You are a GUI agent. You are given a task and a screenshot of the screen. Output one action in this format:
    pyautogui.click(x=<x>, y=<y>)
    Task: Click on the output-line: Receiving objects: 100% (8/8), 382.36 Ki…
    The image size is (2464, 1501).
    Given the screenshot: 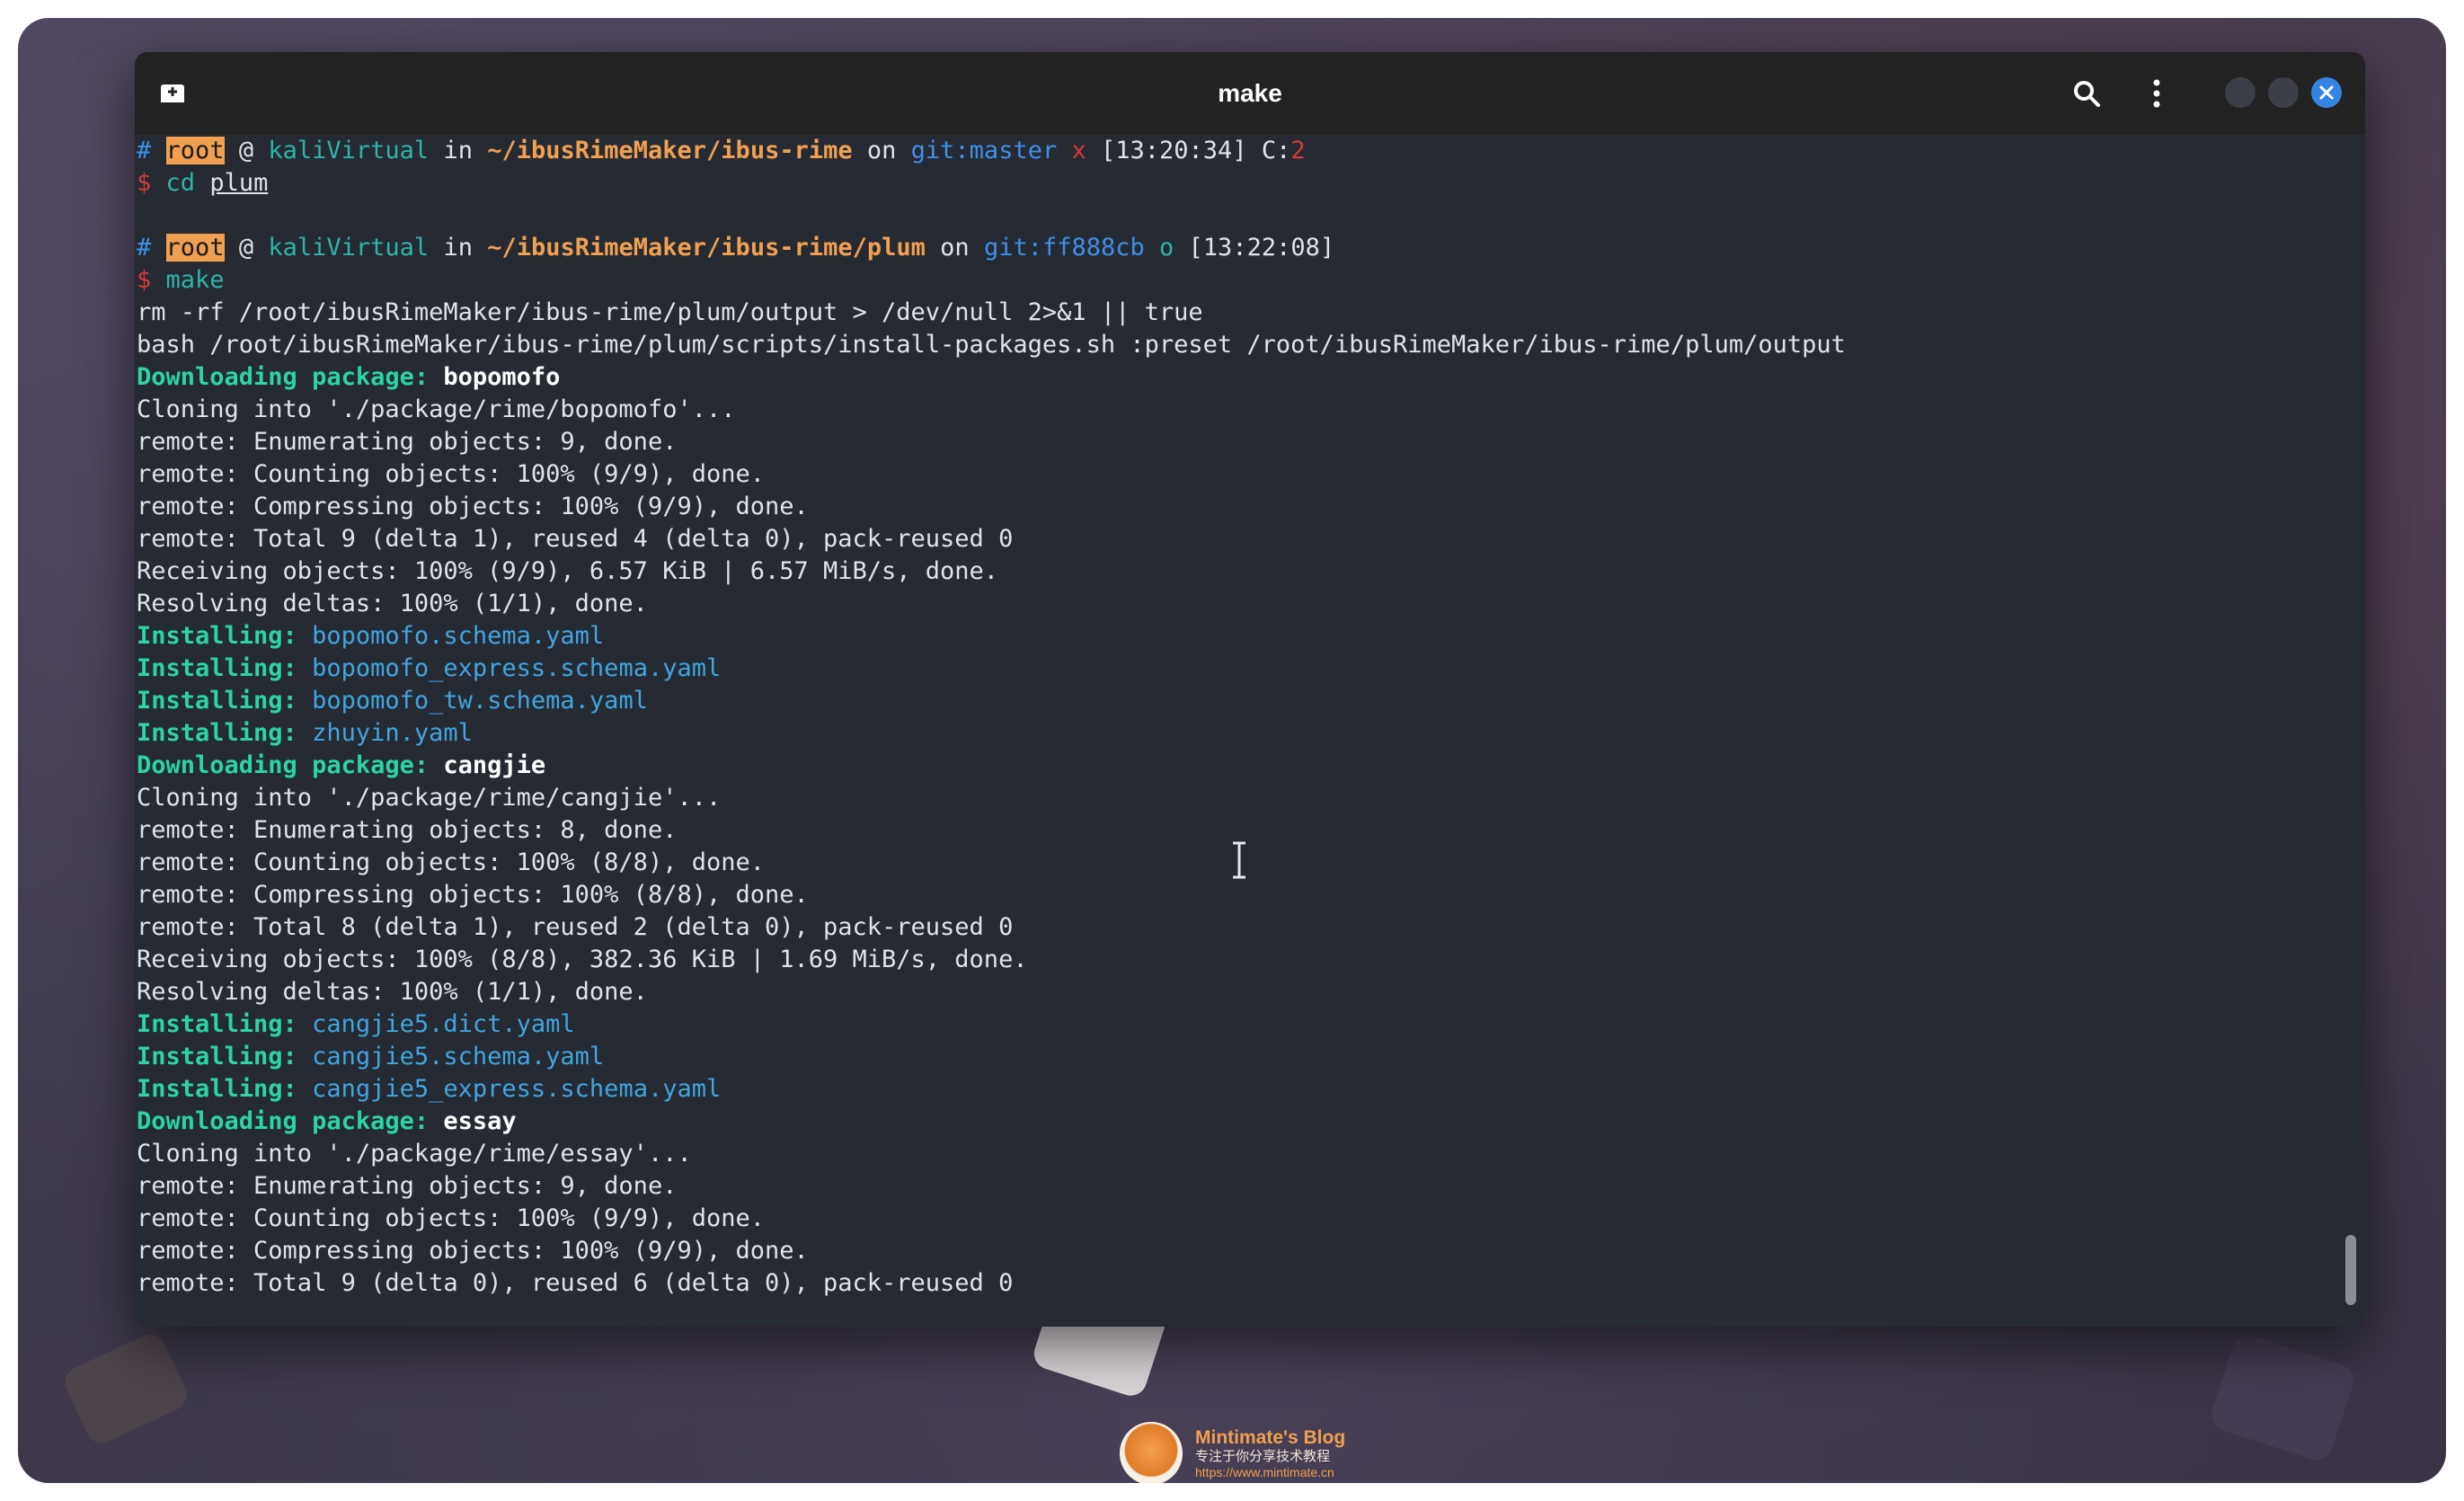 What is the action you would take?
    pyautogui.click(x=582, y=960)
    